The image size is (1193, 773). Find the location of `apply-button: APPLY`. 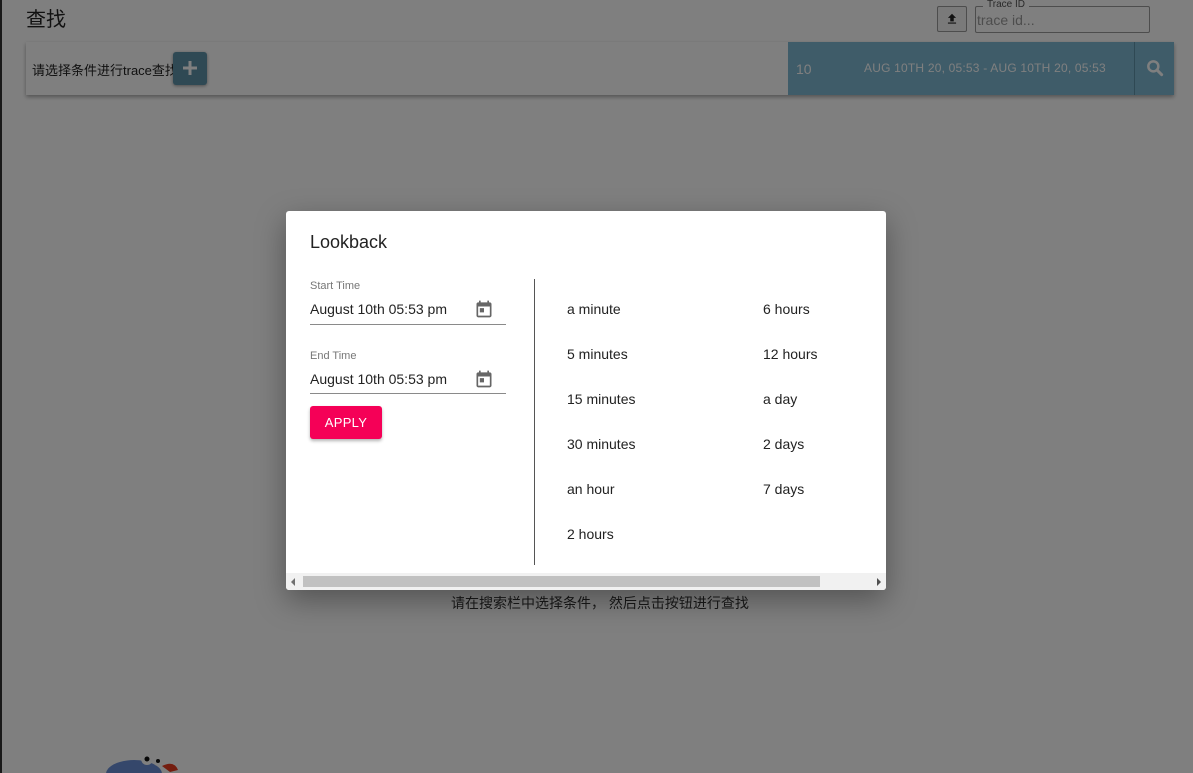

apply-button: APPLY is located at coordinates (346, 422).